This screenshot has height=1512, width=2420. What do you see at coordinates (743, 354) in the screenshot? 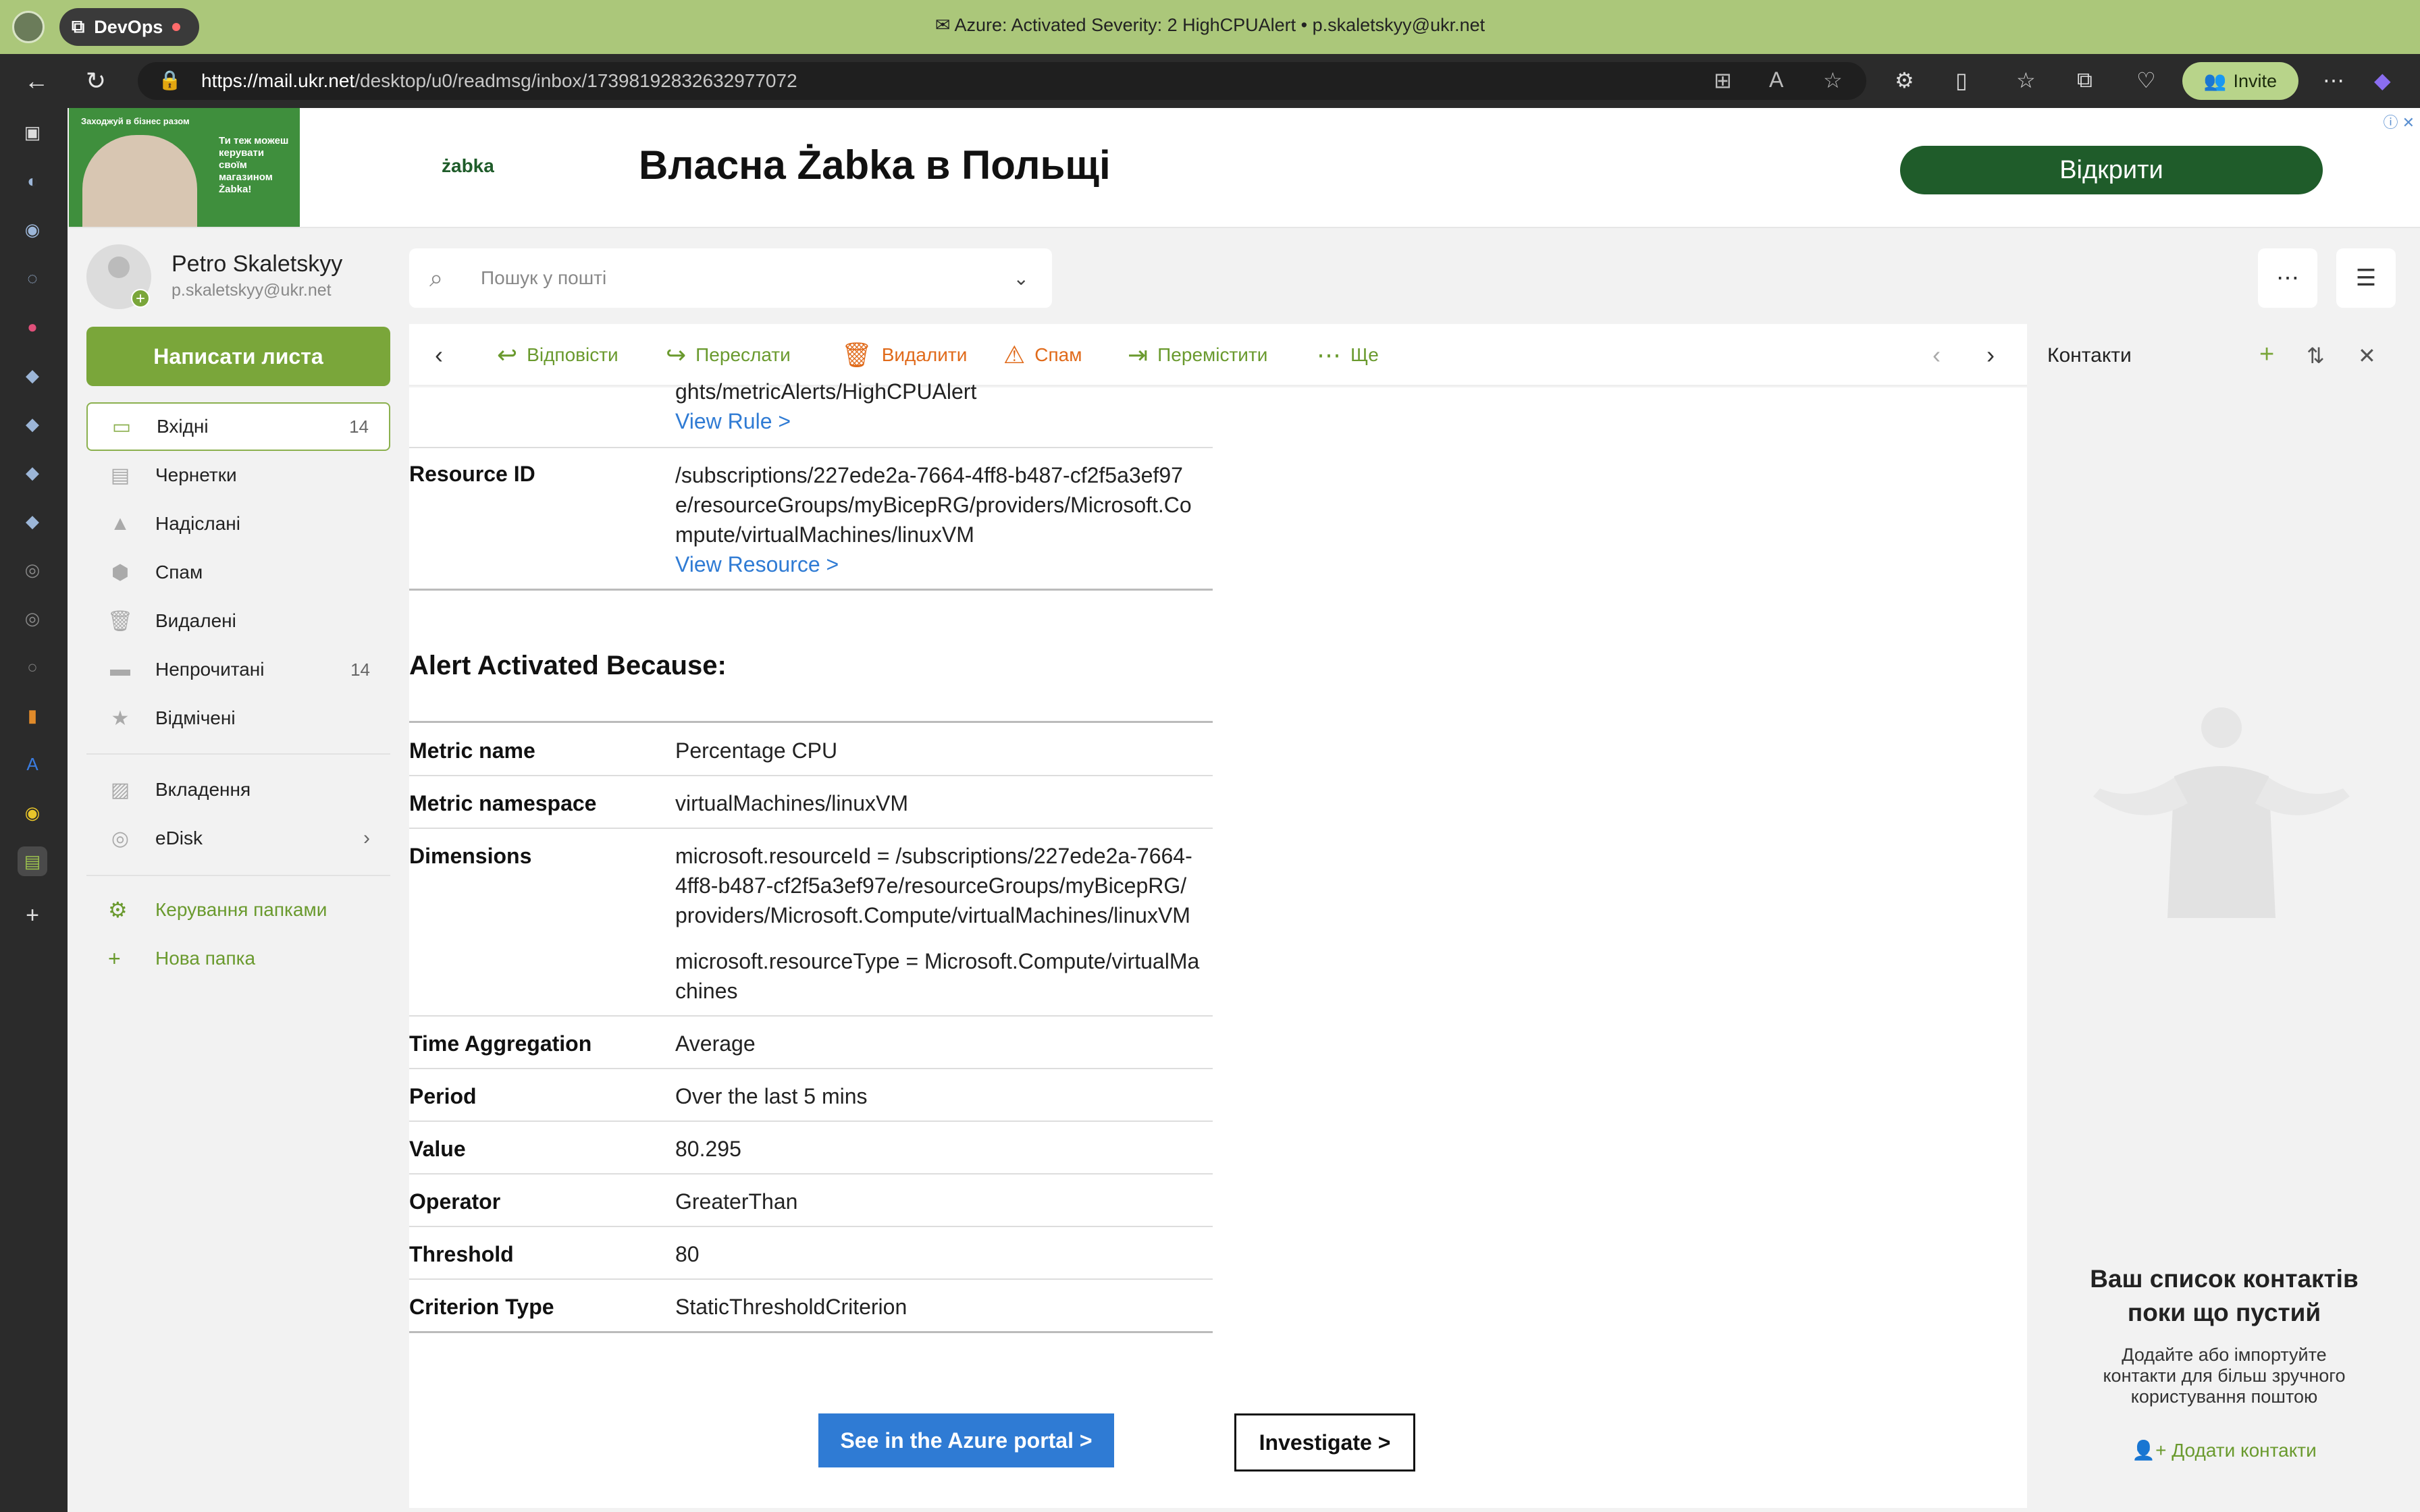
I see `forward-label: Переслати` at bounding box center [743, 354].